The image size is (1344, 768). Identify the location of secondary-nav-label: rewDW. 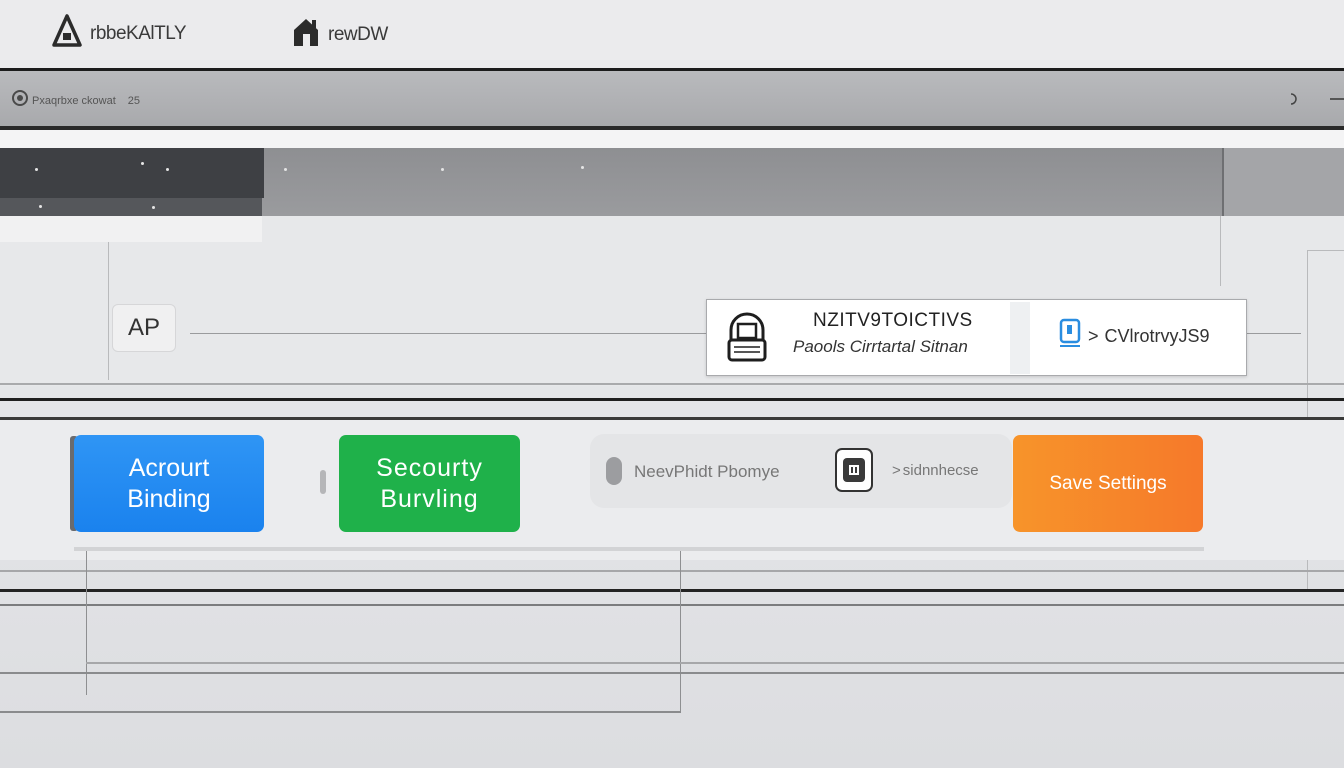
(358, 34).